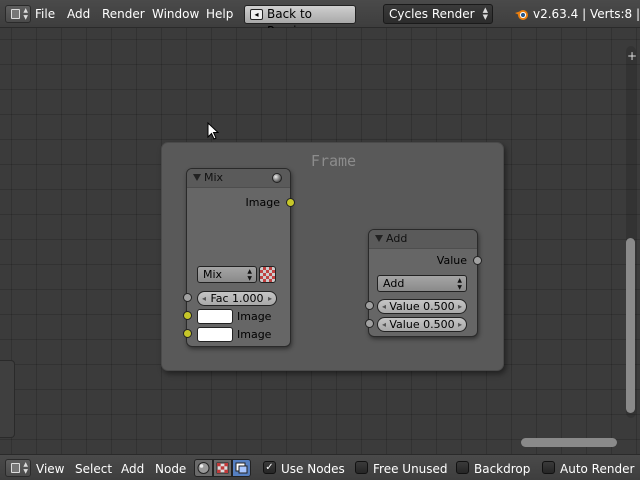 The image size is (640, 480). Describe the element at coordinates (277, 178) in the screenshot. I see `preview-sphere-icon` at that location.